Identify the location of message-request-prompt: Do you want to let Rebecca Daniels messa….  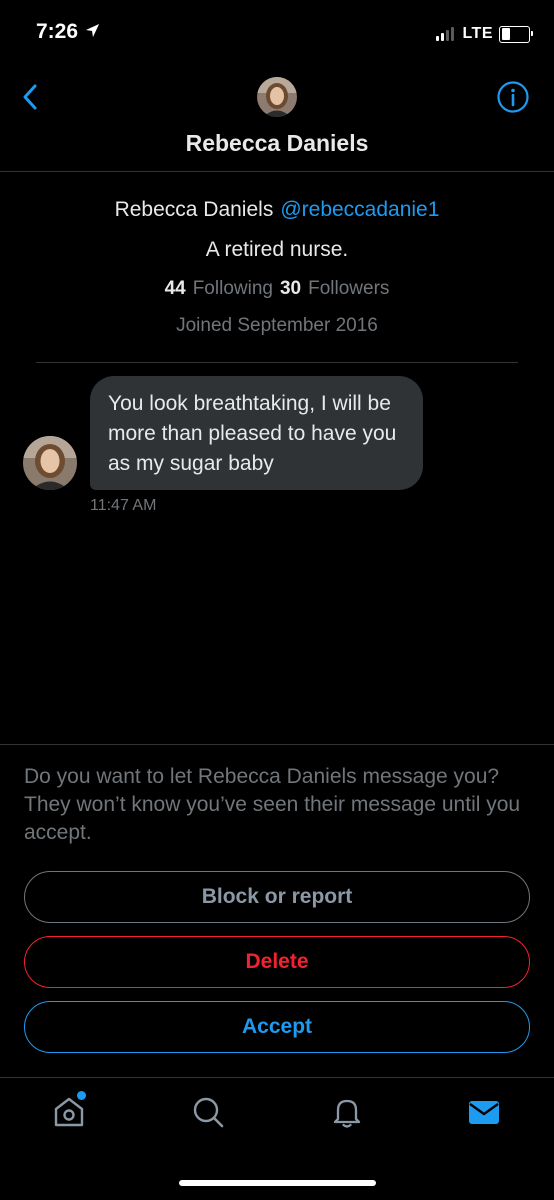
(272, 804).